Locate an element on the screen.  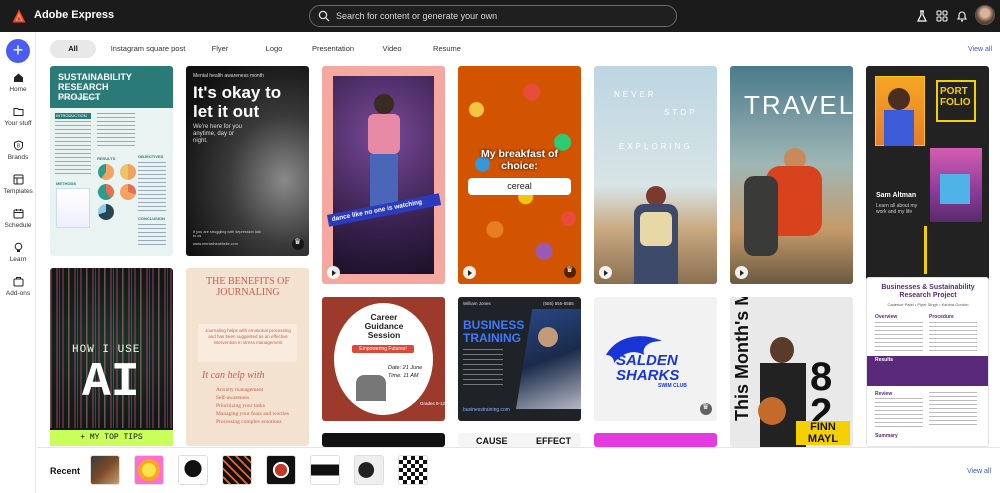
calendar-icon is located at coordinates (18, 214).